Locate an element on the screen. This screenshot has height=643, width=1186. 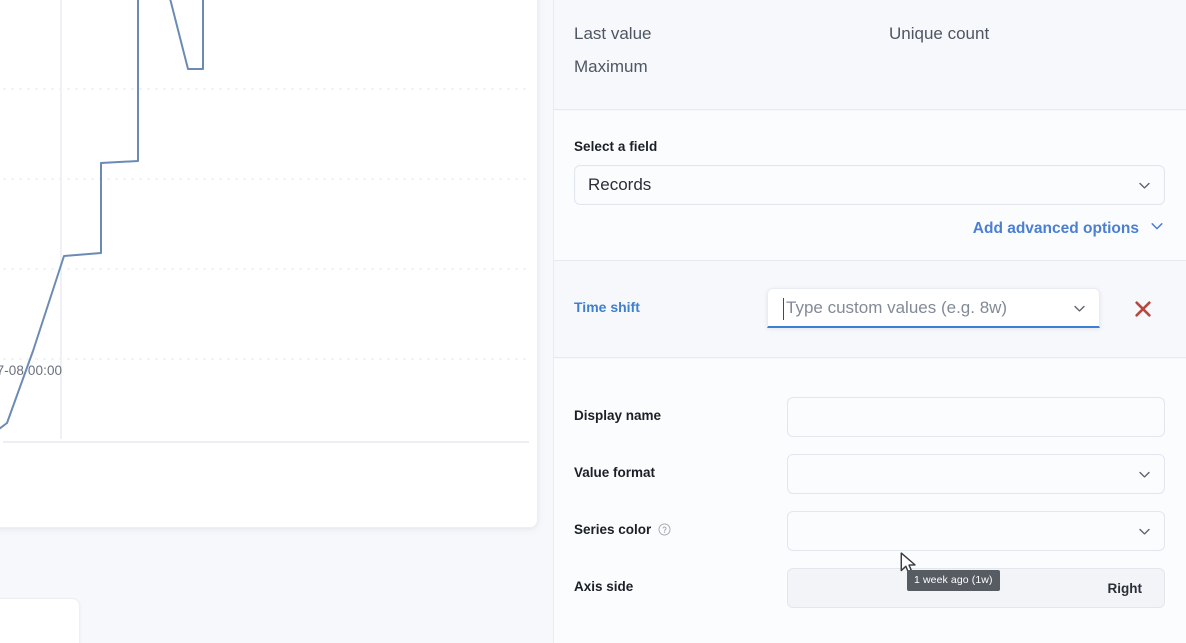
time-shift-combobox: Type custom values (e.g. 8w) is located at coordinates (933, 308).